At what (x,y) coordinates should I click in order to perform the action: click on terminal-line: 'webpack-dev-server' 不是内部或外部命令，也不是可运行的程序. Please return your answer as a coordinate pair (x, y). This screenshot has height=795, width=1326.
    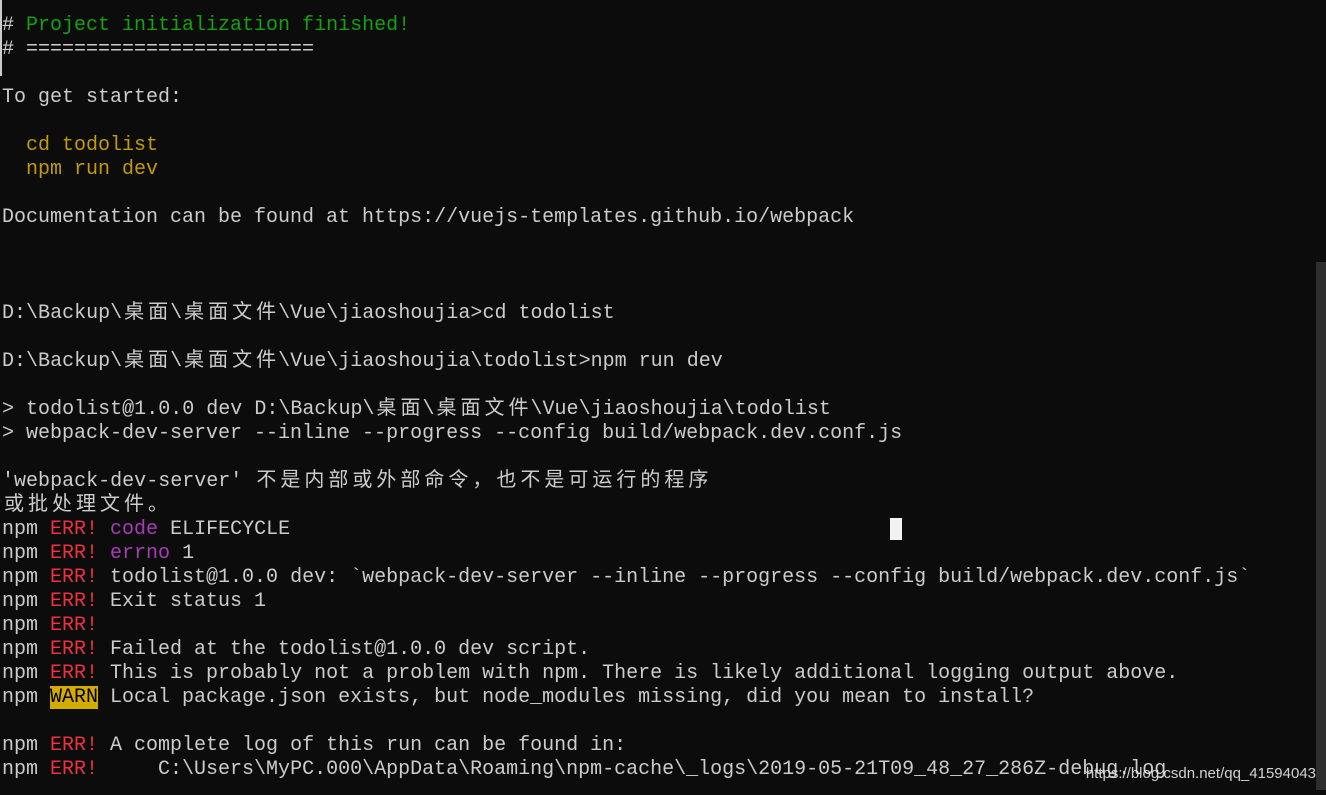
    Looking at the image, I should click on (626, 482).